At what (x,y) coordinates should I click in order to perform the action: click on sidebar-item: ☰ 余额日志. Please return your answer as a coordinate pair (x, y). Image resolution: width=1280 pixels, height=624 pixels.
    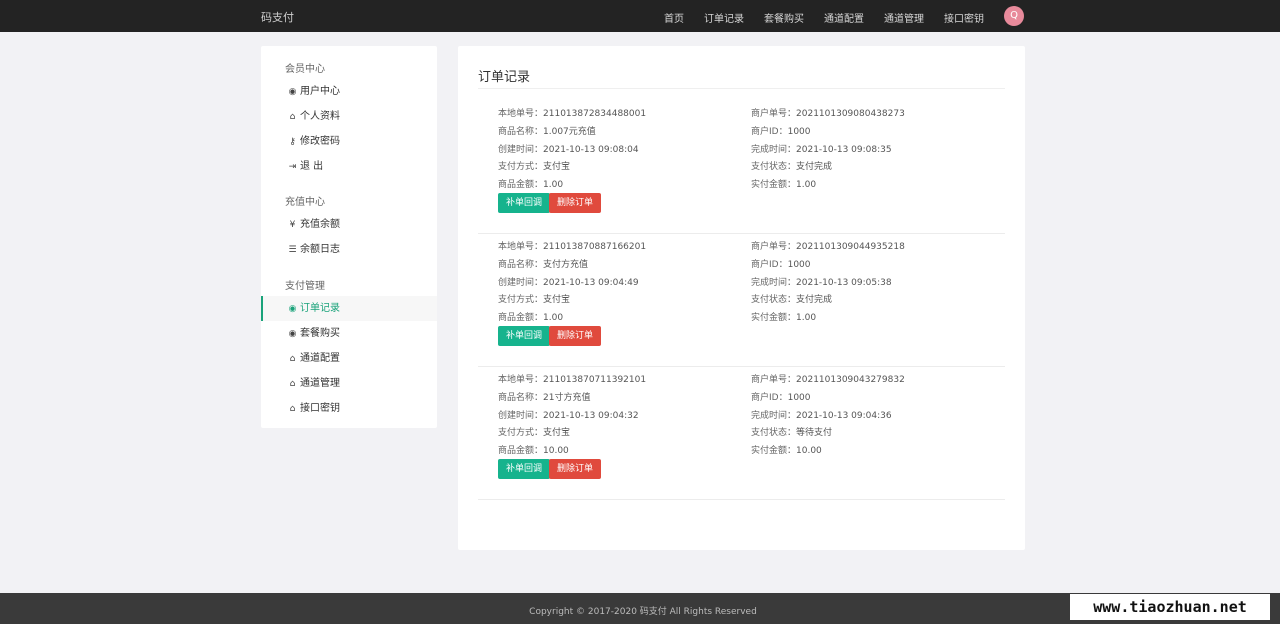
    Looking at the image, I should click on (349, 249).